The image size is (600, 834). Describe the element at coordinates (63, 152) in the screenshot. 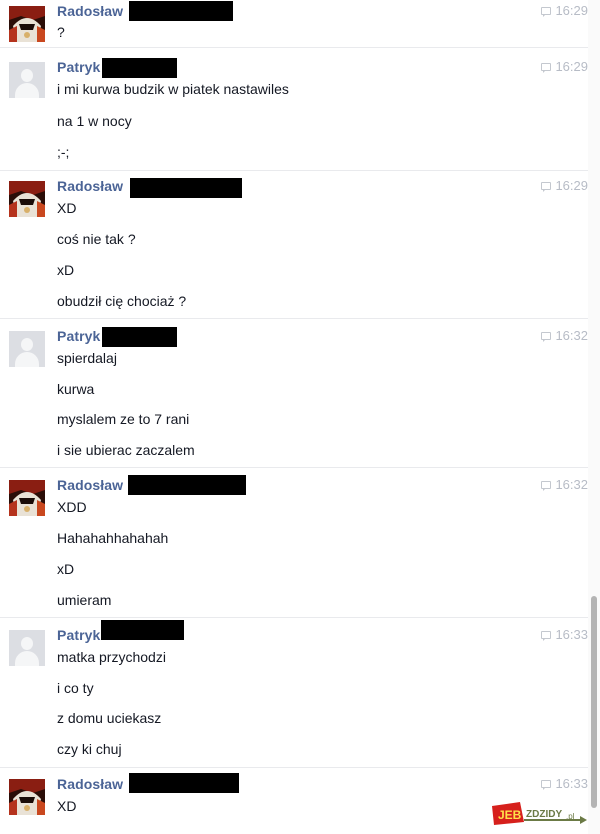

I see `message-text: ;-;` at that location.